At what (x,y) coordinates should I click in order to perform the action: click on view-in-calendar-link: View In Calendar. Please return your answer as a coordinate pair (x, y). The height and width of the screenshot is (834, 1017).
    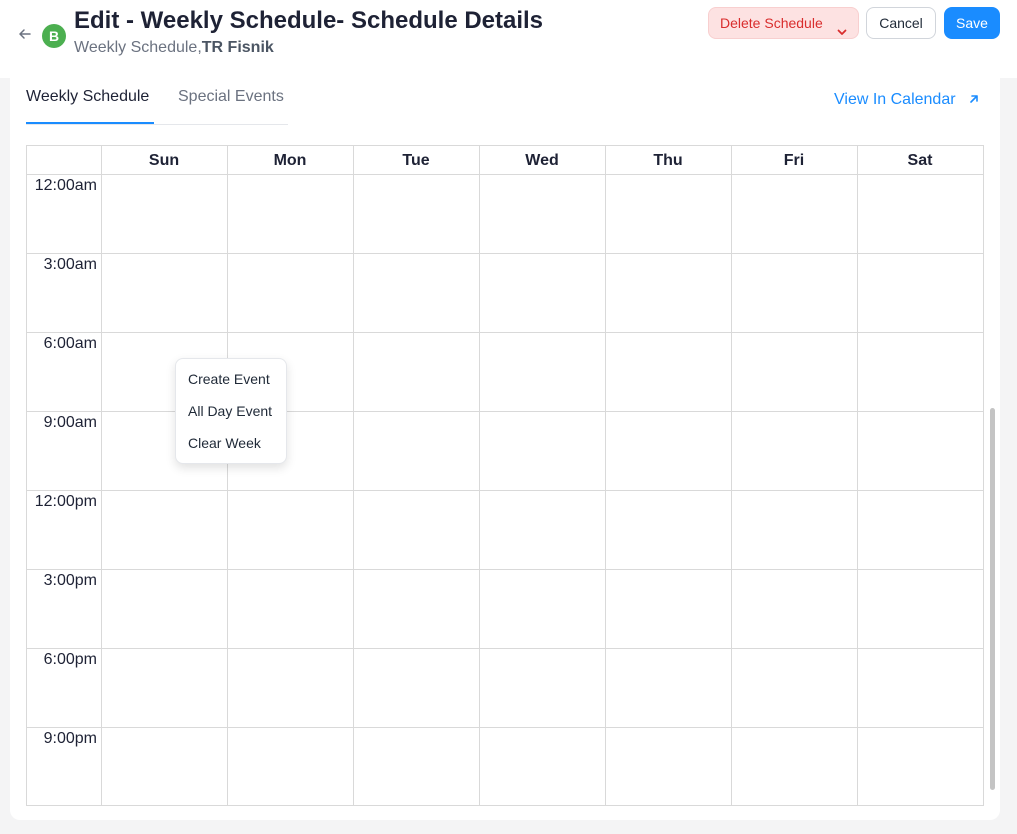
    Looking at the image, I should click on (907, 100).